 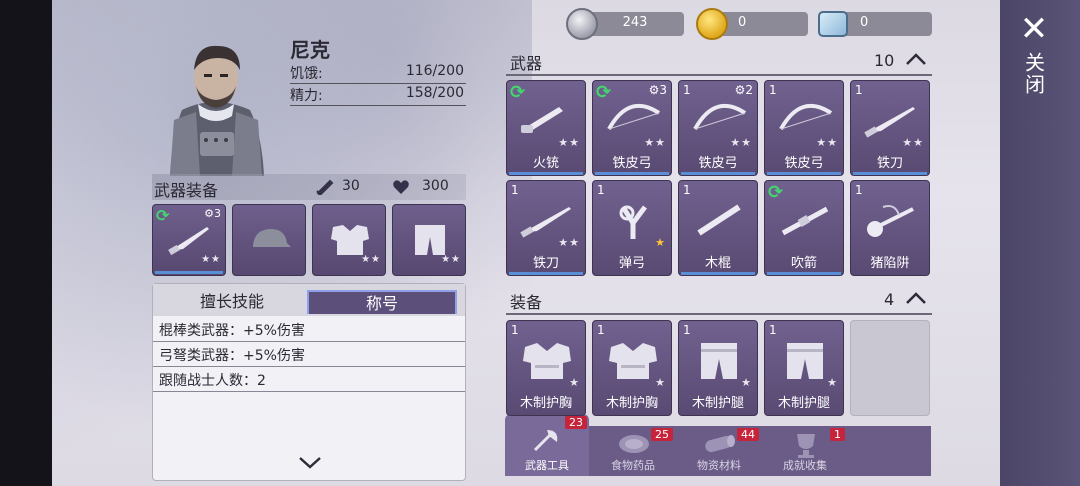 I want to click on item-name: 铁刀, so click(x=889, y=163).